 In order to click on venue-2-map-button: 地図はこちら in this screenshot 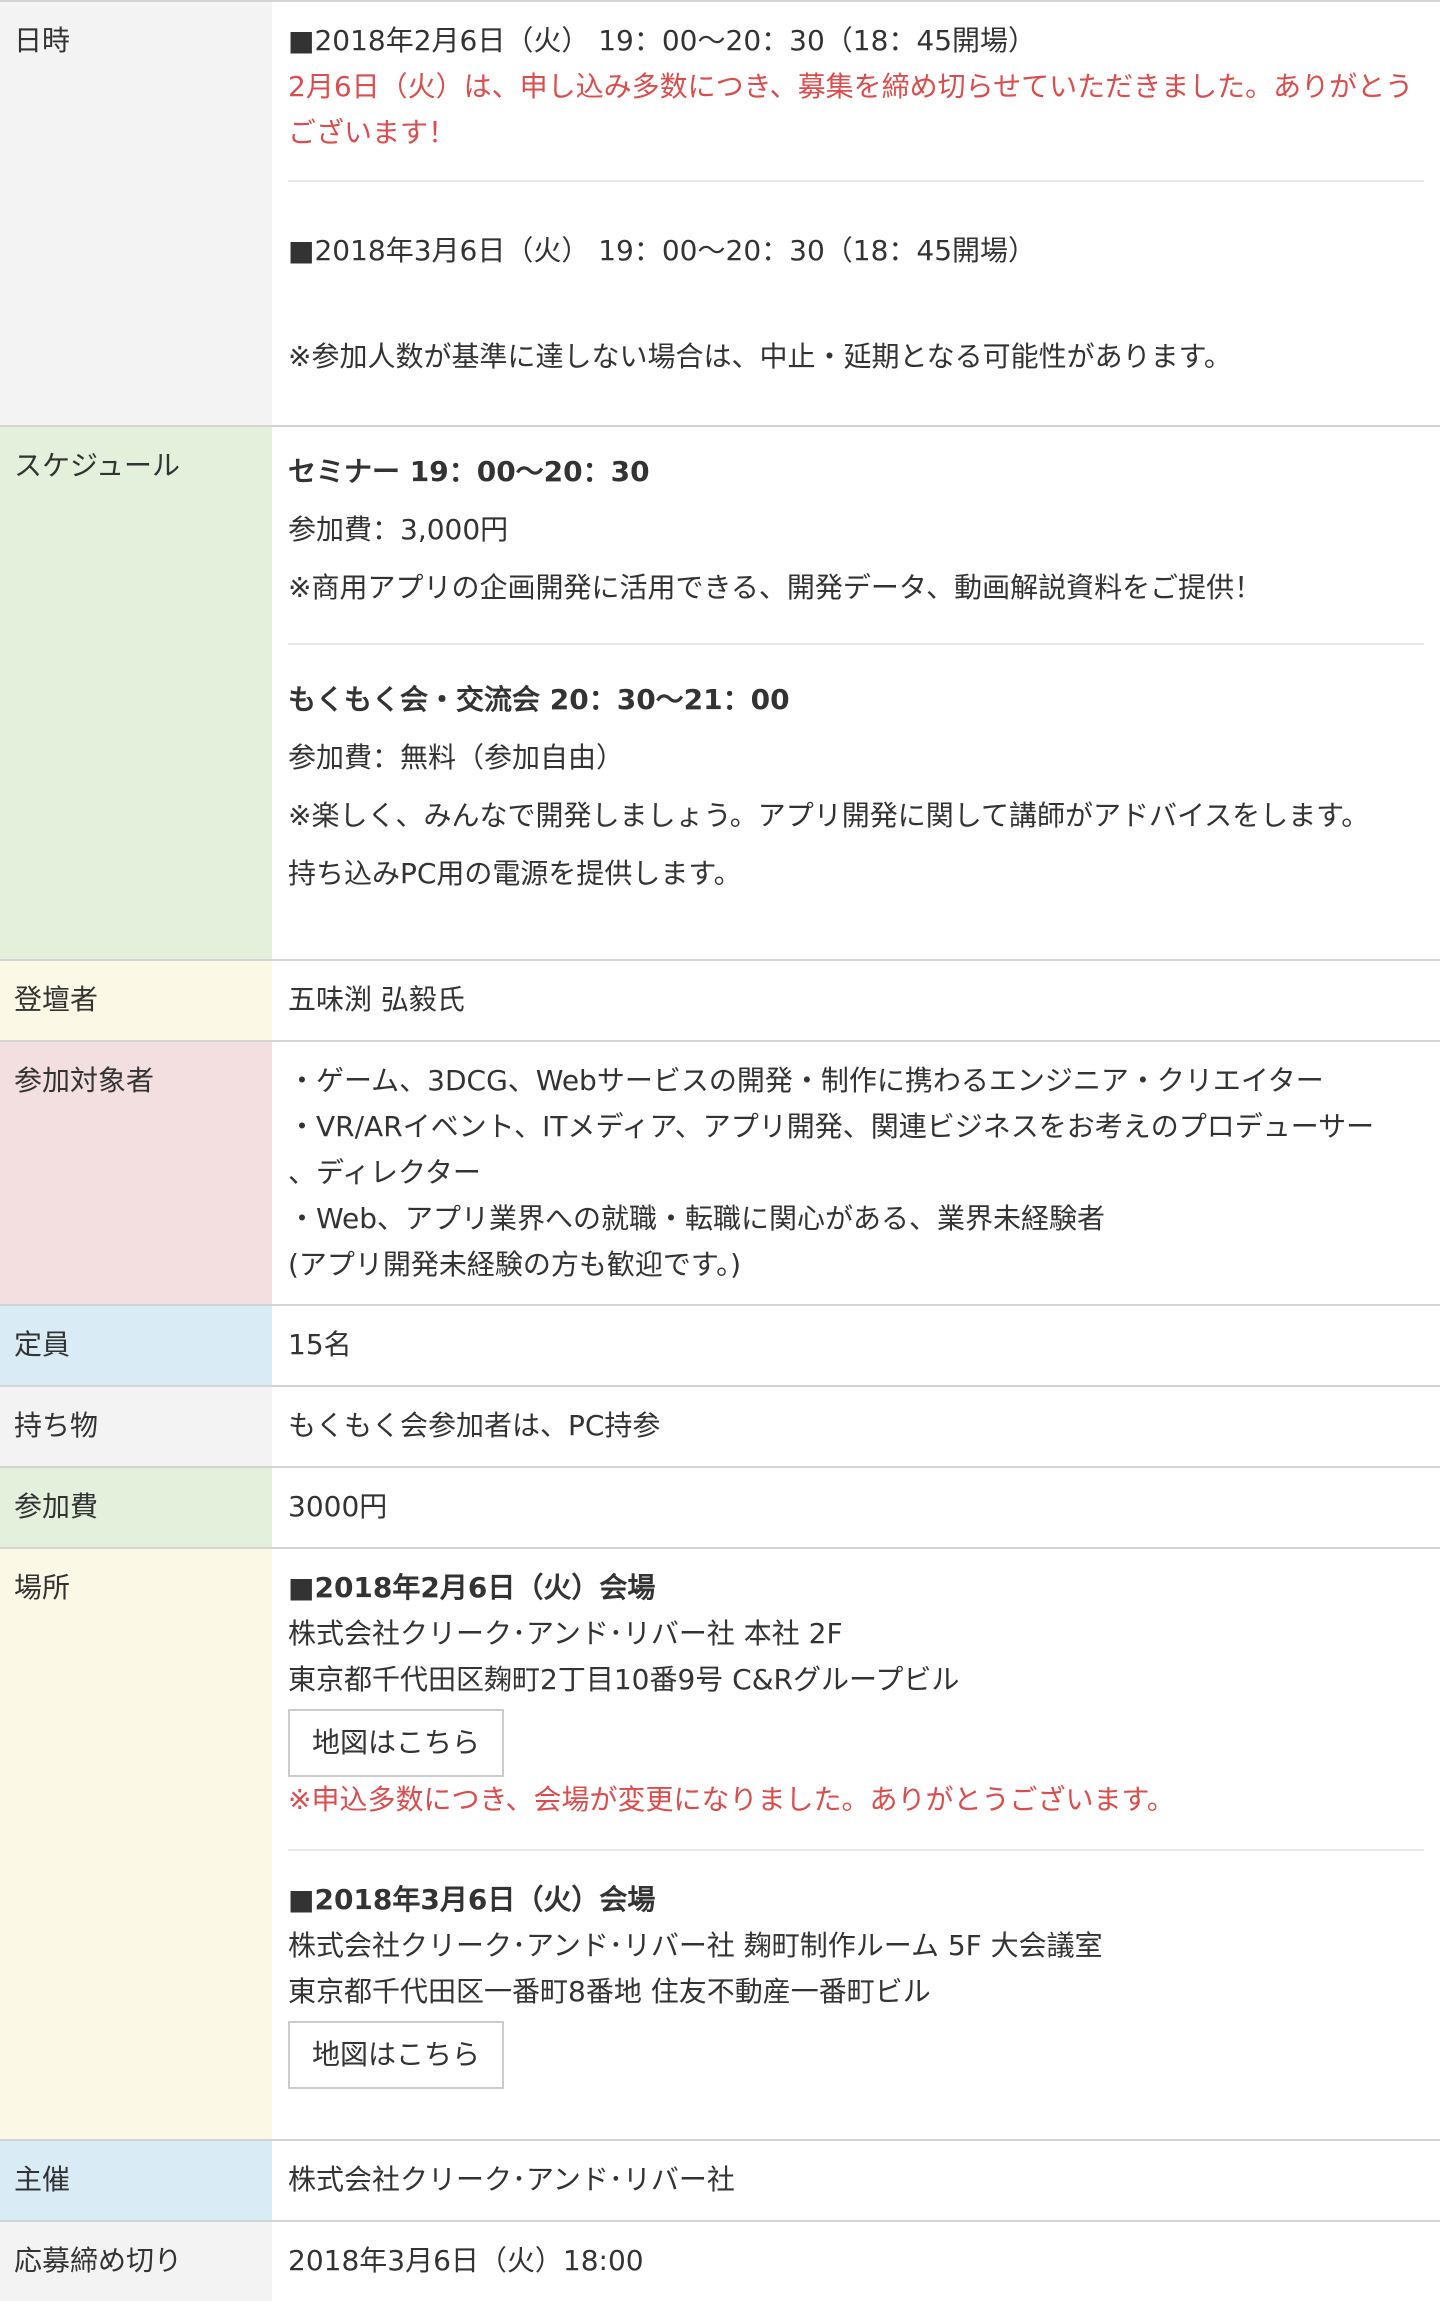, I will do `click(396, 2055)`.